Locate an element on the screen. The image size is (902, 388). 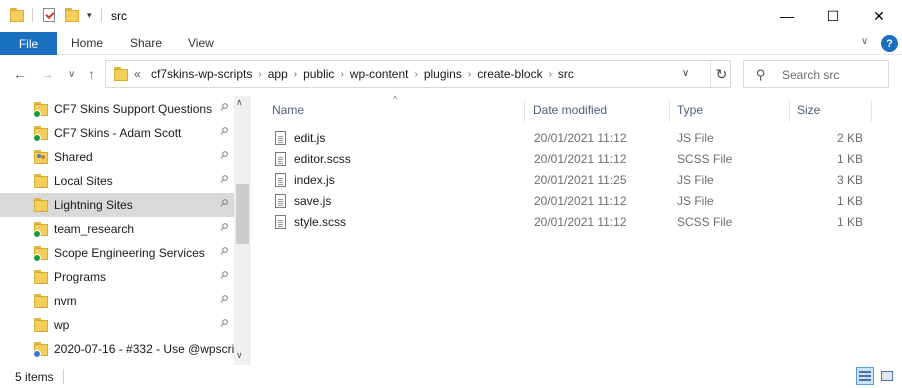
back-arrow-icon: ← is located at coordinates (20, 74).